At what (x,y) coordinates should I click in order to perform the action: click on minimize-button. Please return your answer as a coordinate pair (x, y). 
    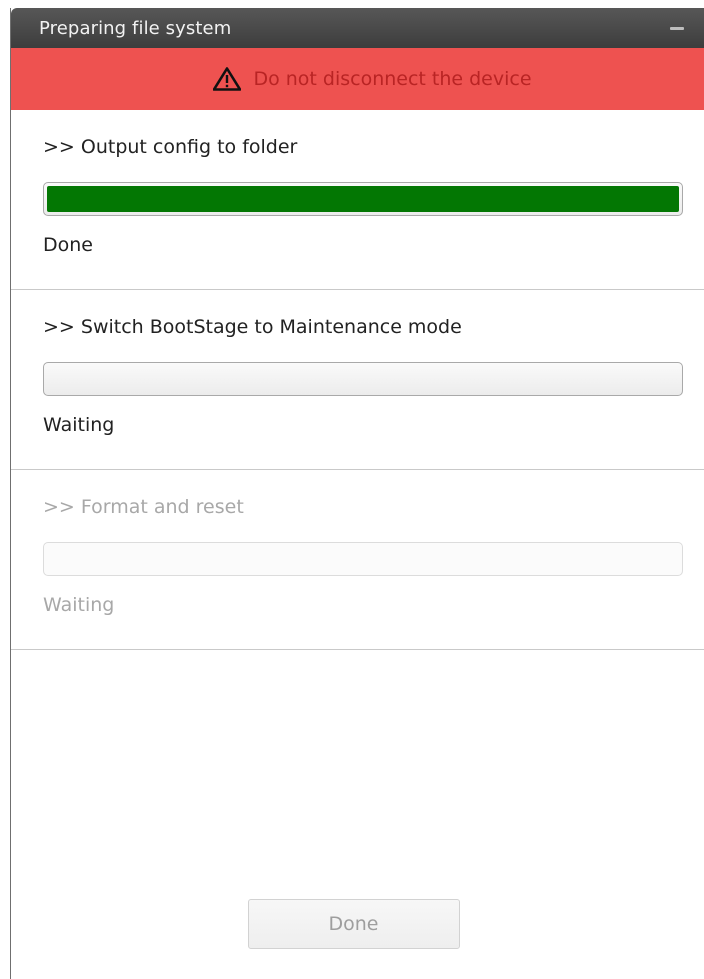
    Looking at the image, I should click on (677, 28).